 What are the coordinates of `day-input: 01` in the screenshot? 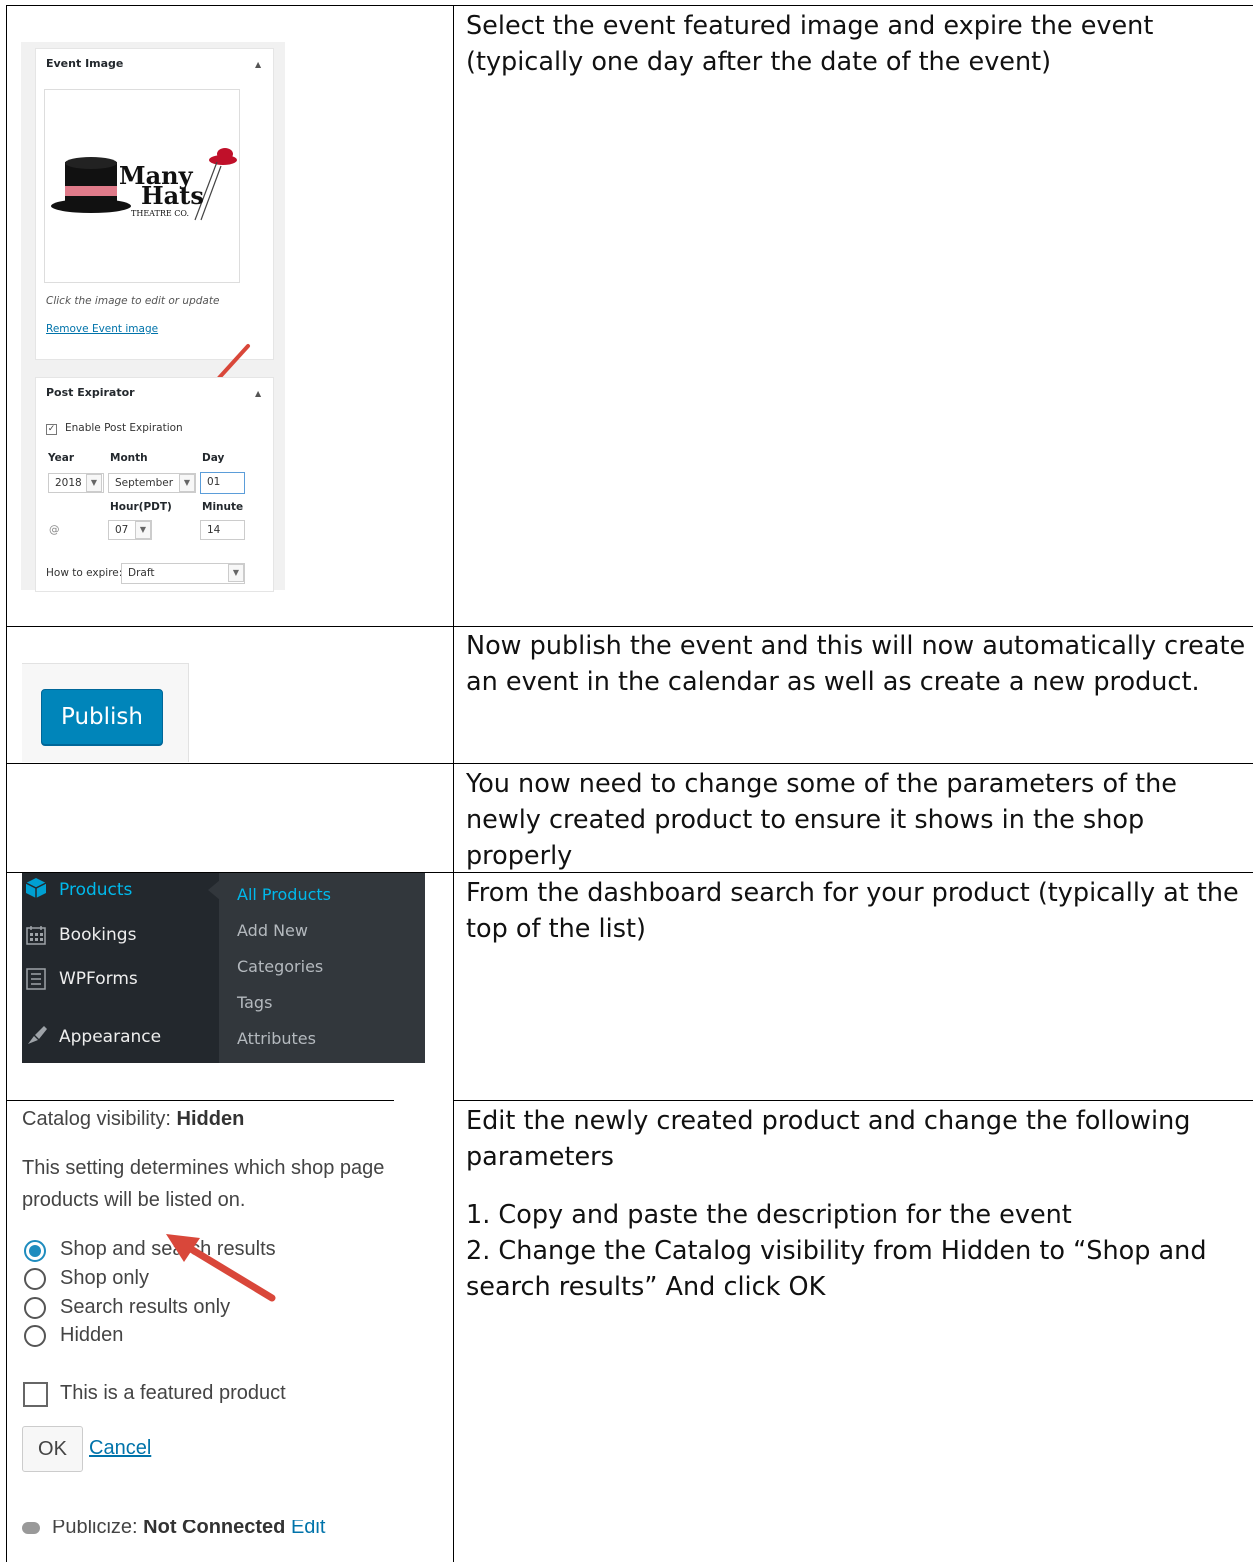 It's located at (222, 483).